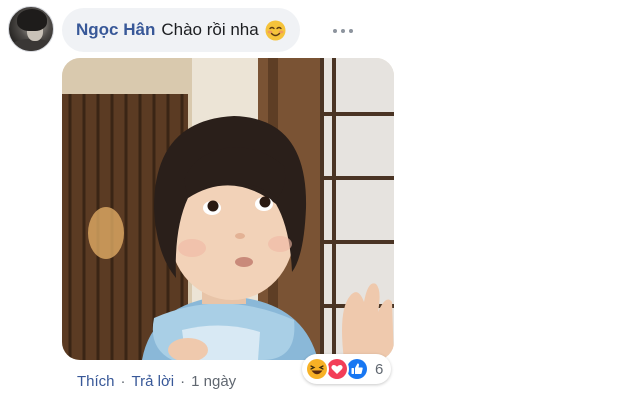 This screenshot has height=400, width=620. Describe the element at coordinates (347, 369) in the screenshot. I see `reactions-summary: 6` at that location.